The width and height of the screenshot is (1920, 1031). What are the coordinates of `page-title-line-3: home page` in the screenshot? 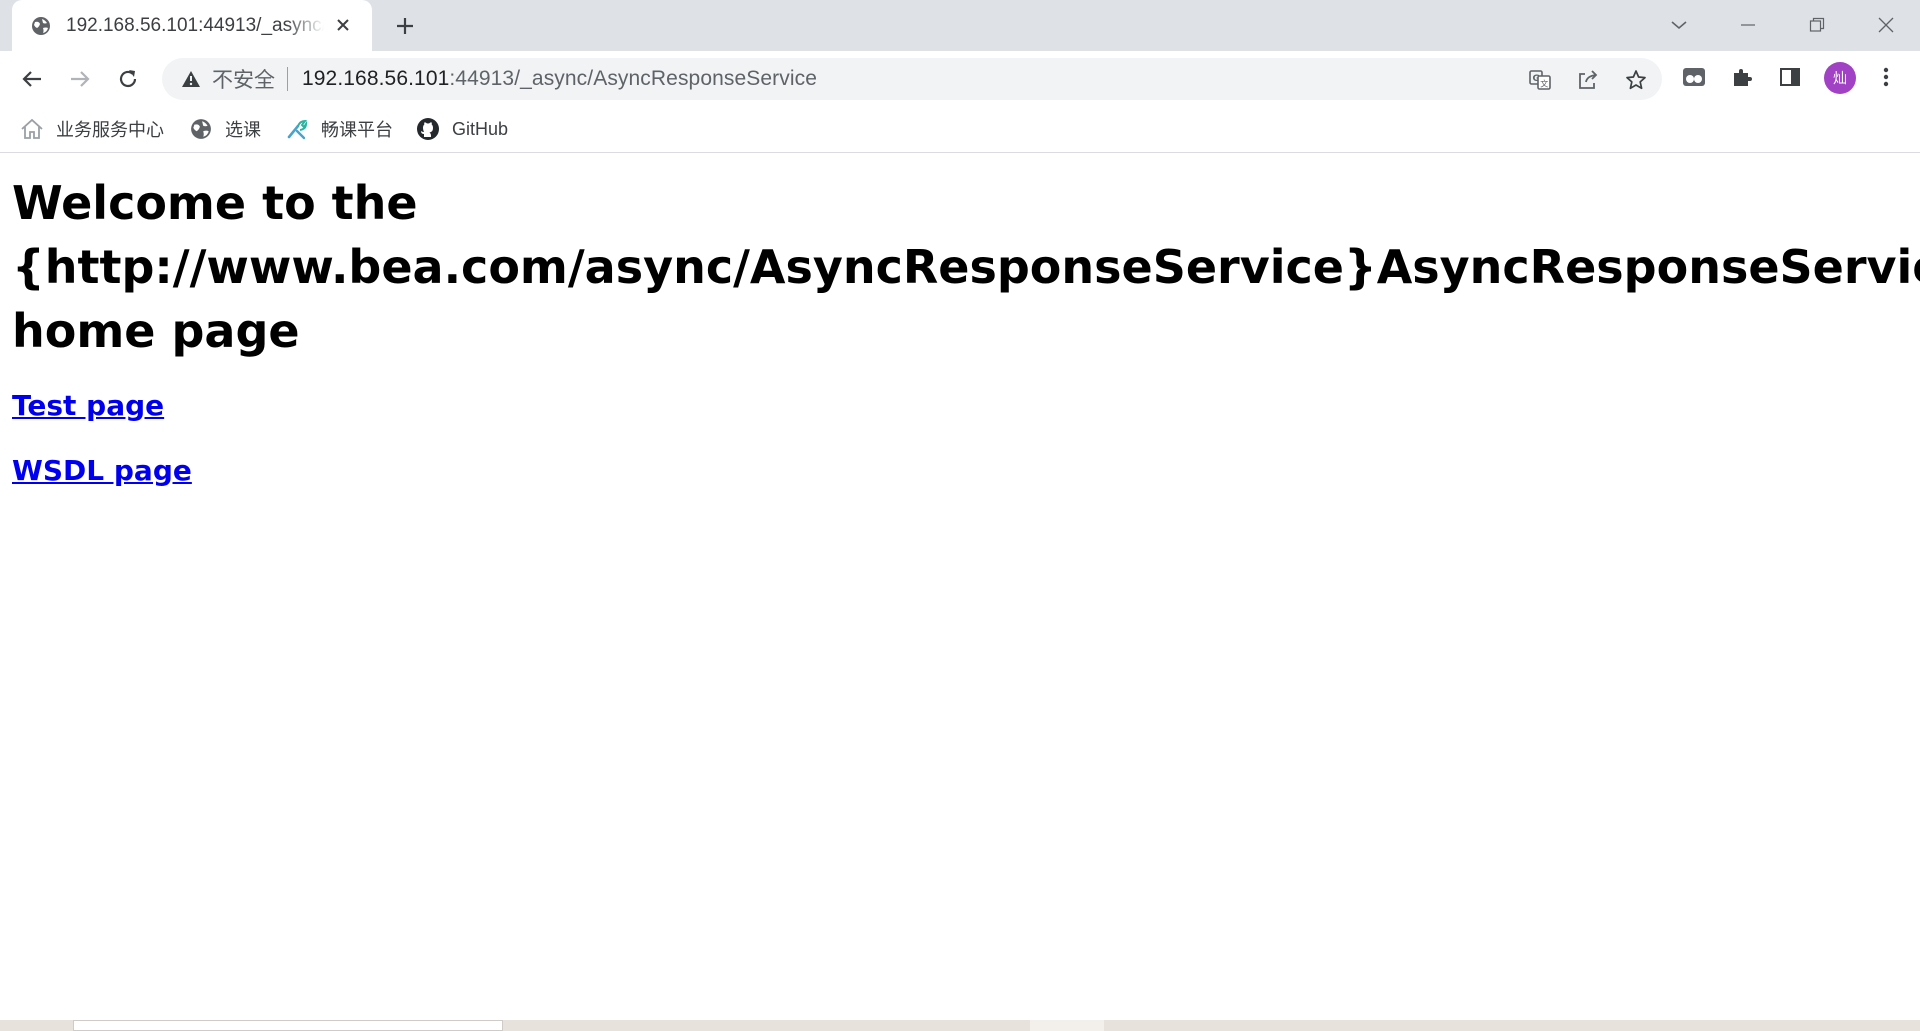 It's located at (156, 331).